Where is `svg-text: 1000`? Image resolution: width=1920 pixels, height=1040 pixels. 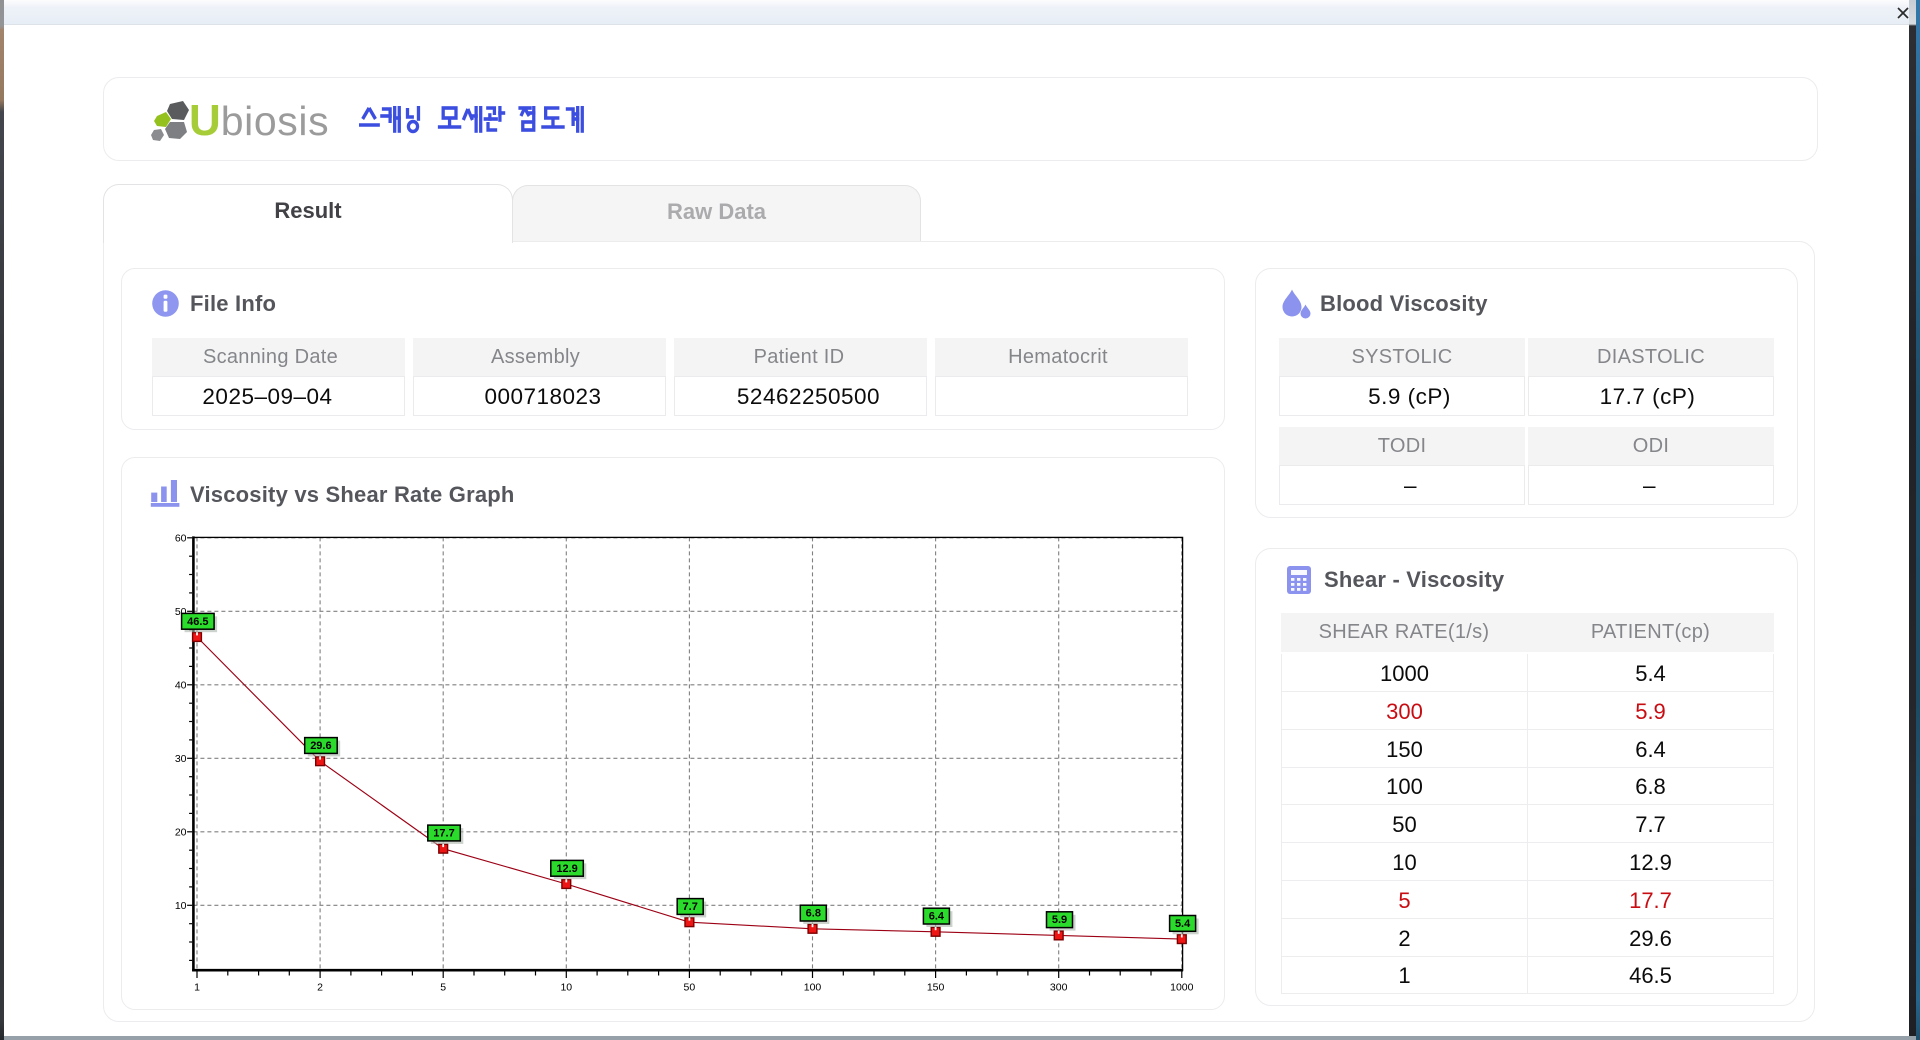
svg-text: 1000 is located at coordinates (1182, 988).